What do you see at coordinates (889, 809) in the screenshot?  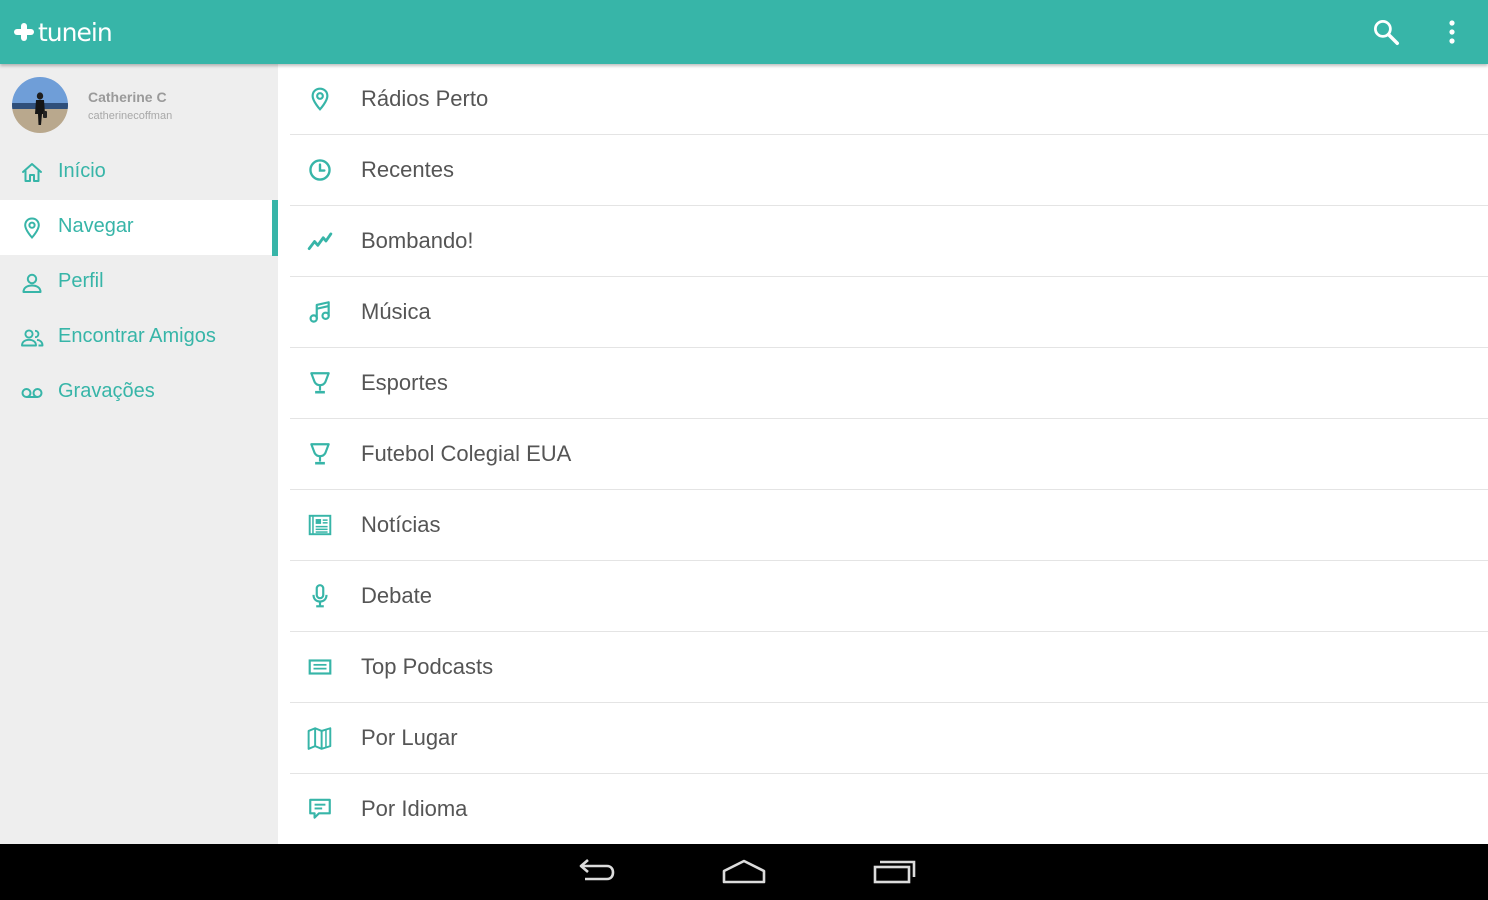 I see `category-por-idioma: Por Idioma` at bounding box center [889, 809].